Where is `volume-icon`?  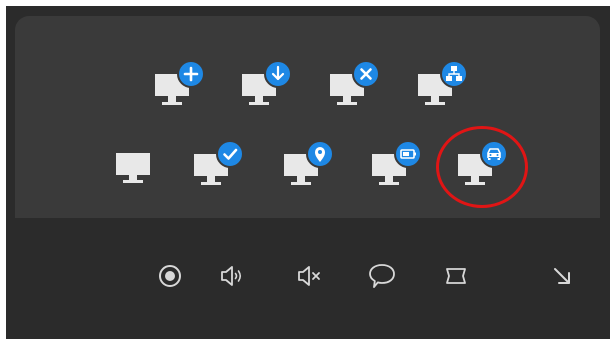
volume-icon is located at coordinates (232, 276).